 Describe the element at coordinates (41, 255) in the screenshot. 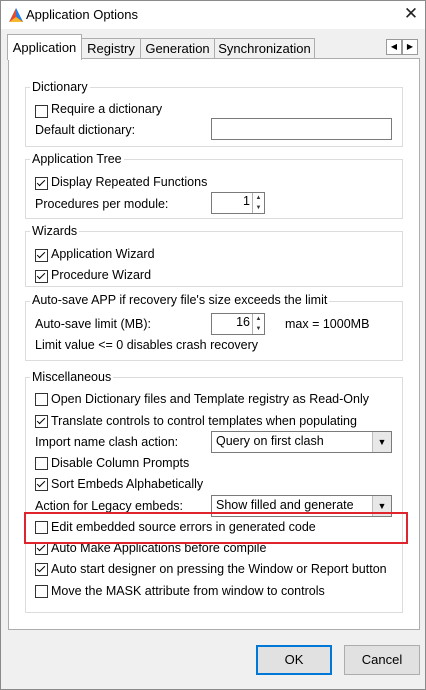

I see `application-wizard-checkbox` at that location.